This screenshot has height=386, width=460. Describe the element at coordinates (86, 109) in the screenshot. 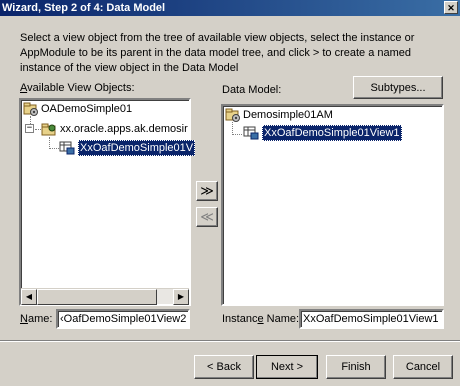

I see `tree-item-root: OADemoSimple01` at that location.